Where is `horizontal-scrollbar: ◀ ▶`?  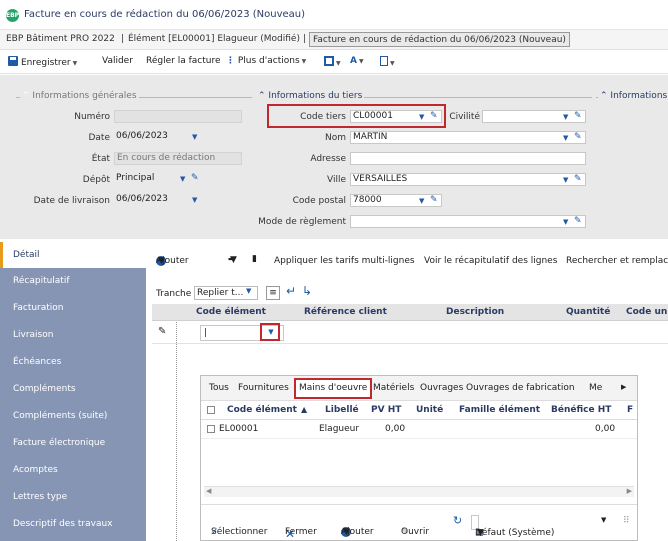 horizontal-scrollbar: ◀ ▶ is located at coordinates (419, 491).